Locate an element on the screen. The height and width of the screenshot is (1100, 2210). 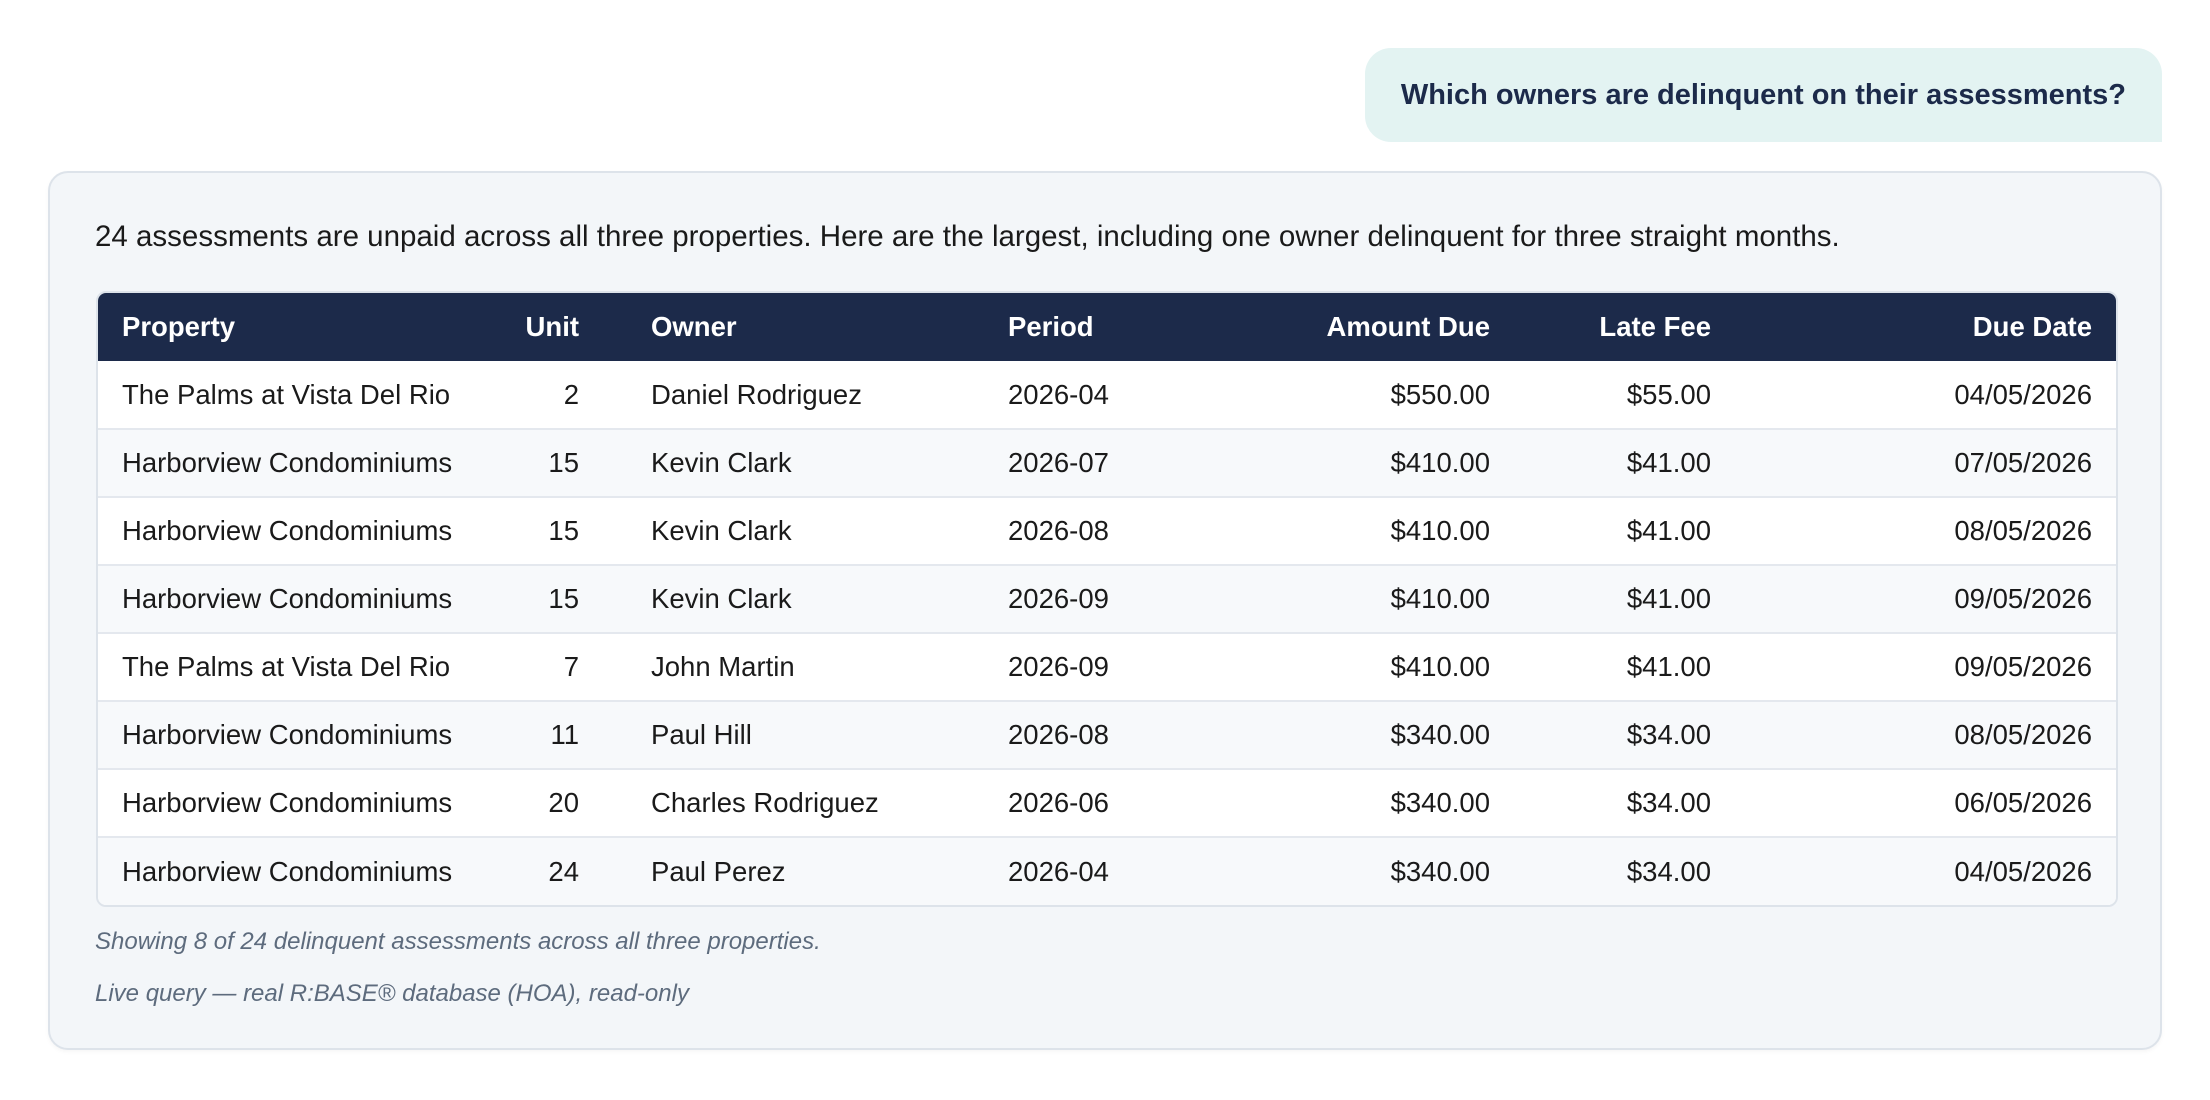
cell-owner: Paul Hill is located at coordinates (793, 734).